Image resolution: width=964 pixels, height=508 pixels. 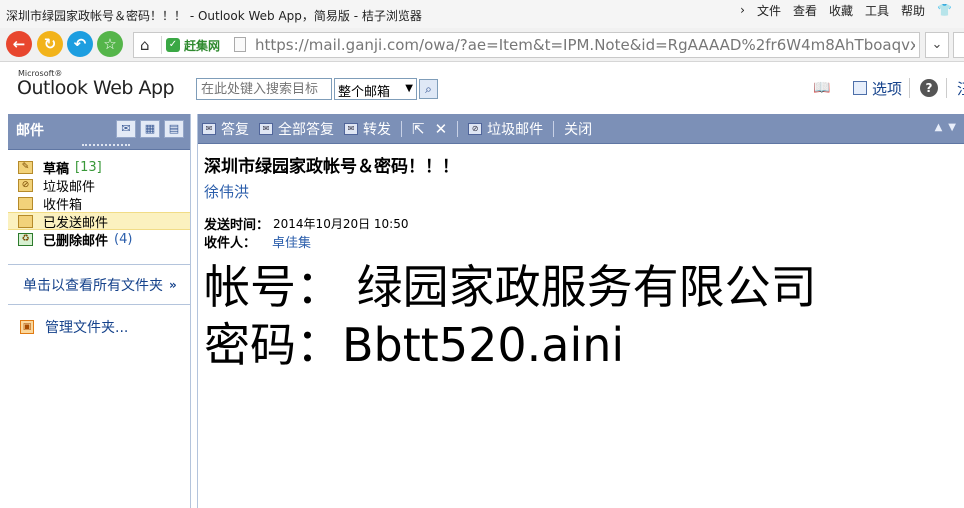 What do you see at coordinates (581, 223) in the screenshot?
I see `sent-row: 发送时间： 2014年10月20日 10:50` at bounding box center [581, 223].